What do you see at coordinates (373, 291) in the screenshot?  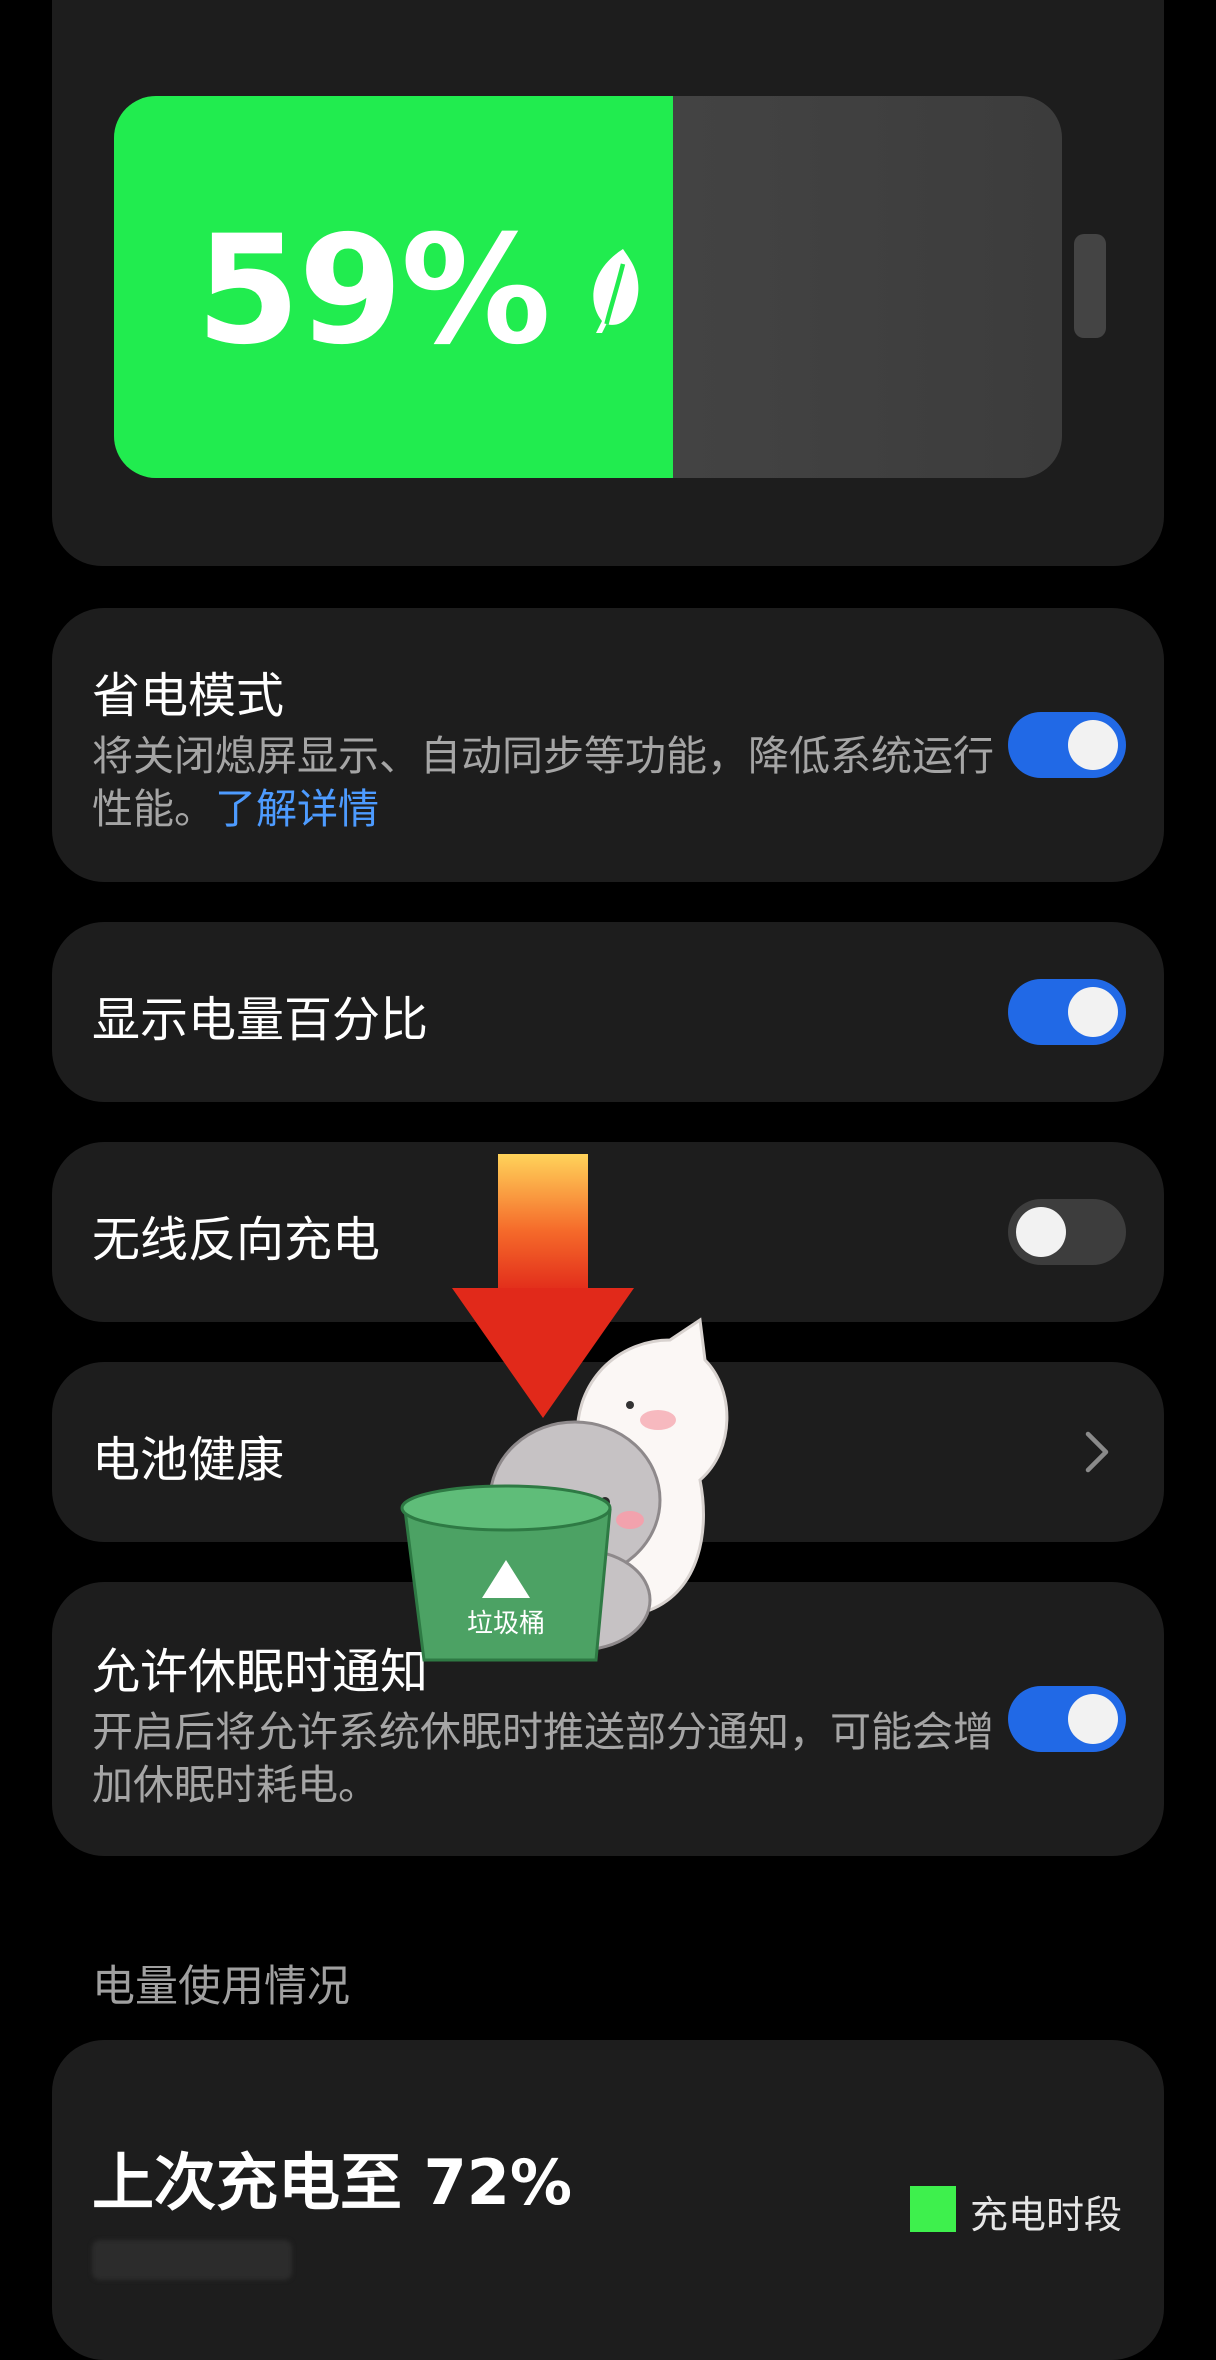 I see `battery-percentage: 59%` at bounding box center [373, 291].